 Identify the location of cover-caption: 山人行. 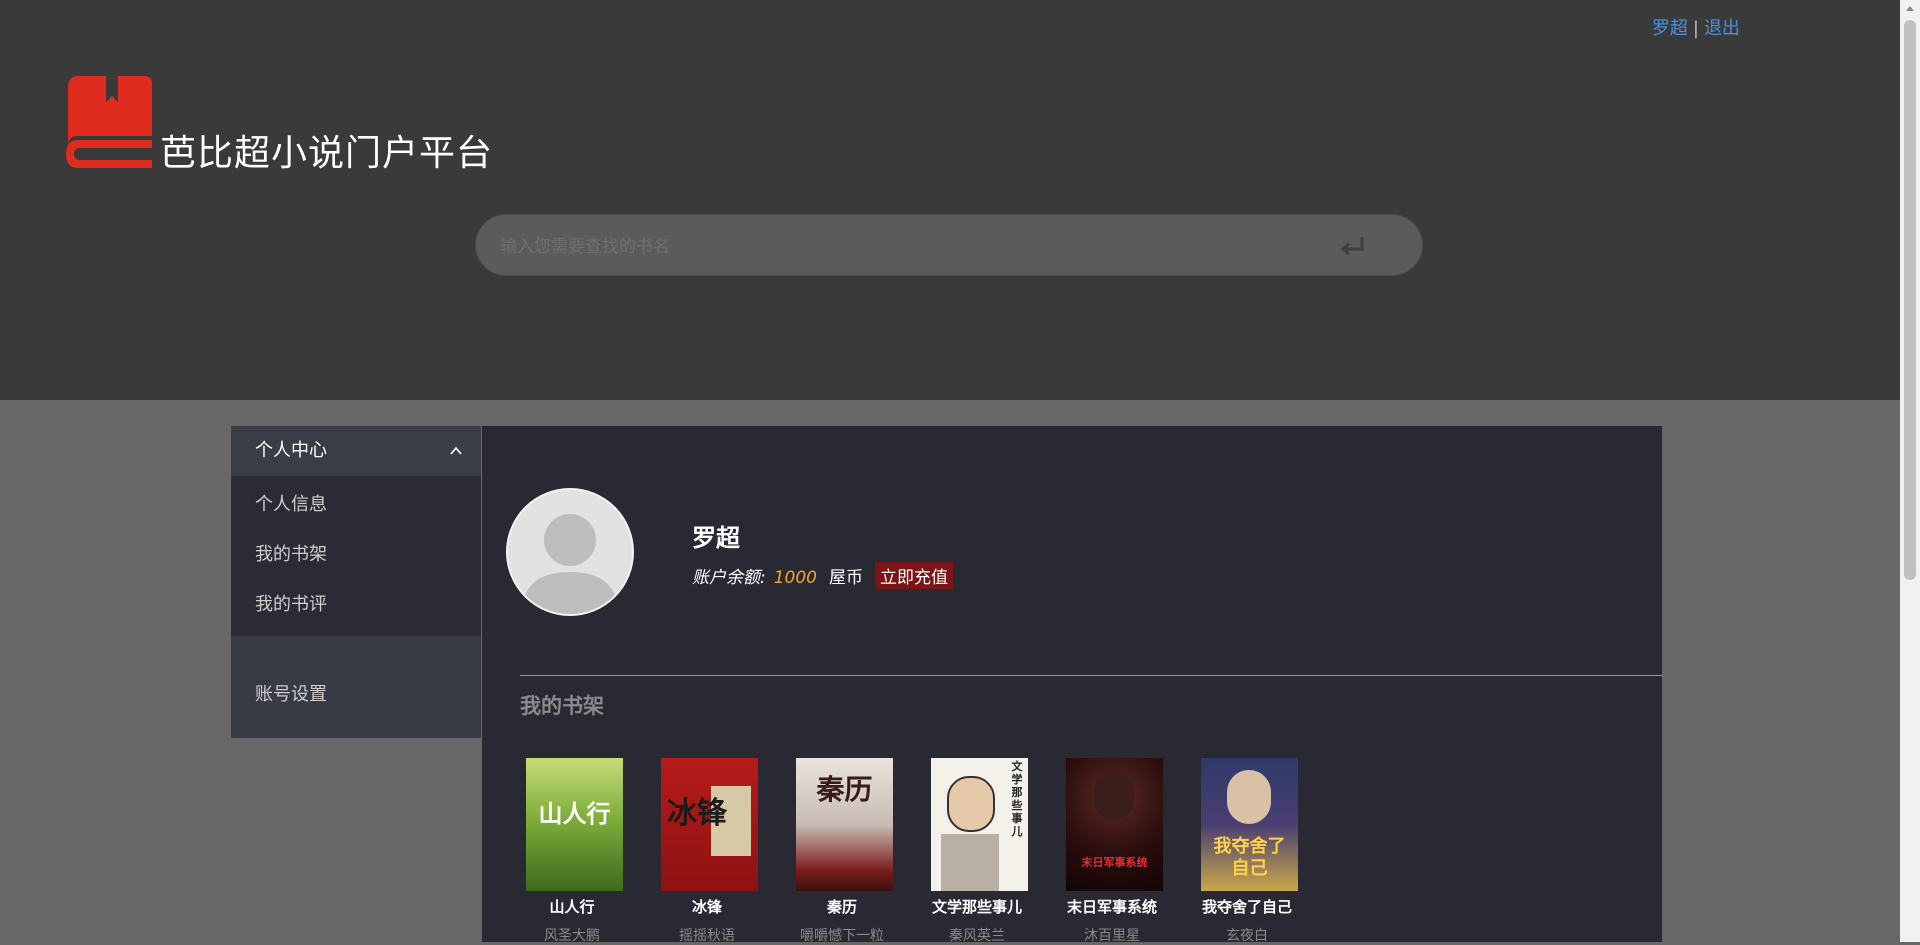
(574, 813).